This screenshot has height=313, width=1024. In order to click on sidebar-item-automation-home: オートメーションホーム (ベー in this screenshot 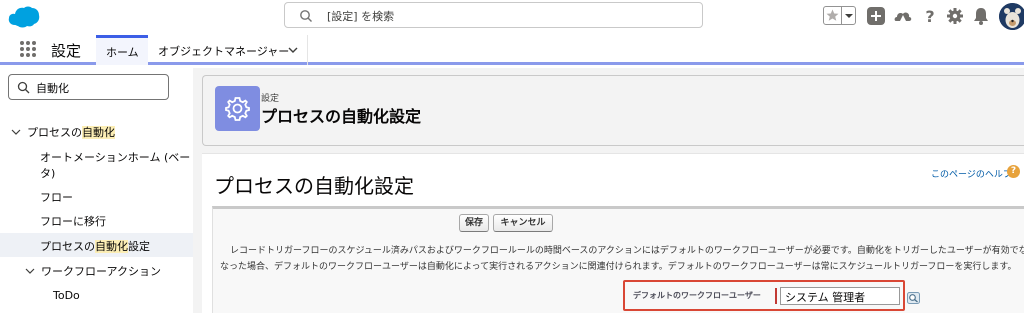, I will do `click(115, 157)`.